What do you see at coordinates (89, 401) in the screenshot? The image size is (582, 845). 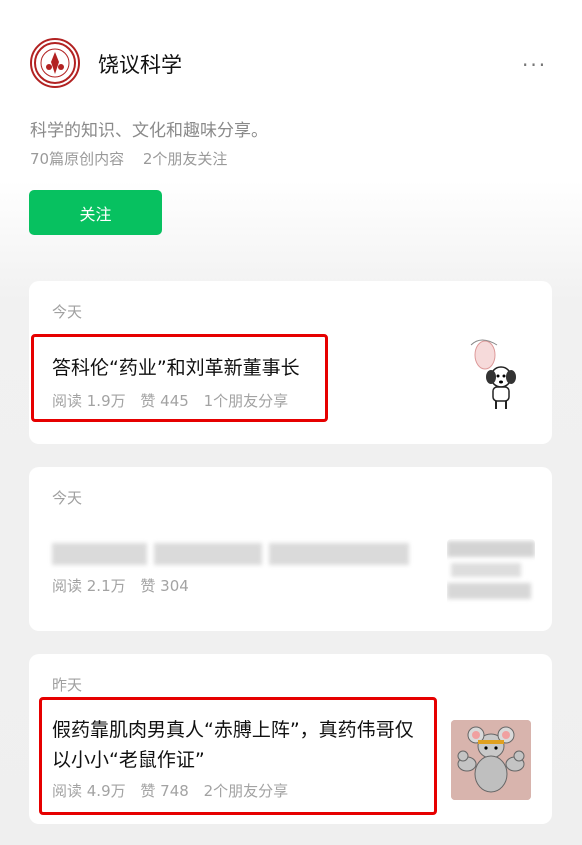 I see `read-count: 阅读 1.9万` at bounding box center [89, 401].